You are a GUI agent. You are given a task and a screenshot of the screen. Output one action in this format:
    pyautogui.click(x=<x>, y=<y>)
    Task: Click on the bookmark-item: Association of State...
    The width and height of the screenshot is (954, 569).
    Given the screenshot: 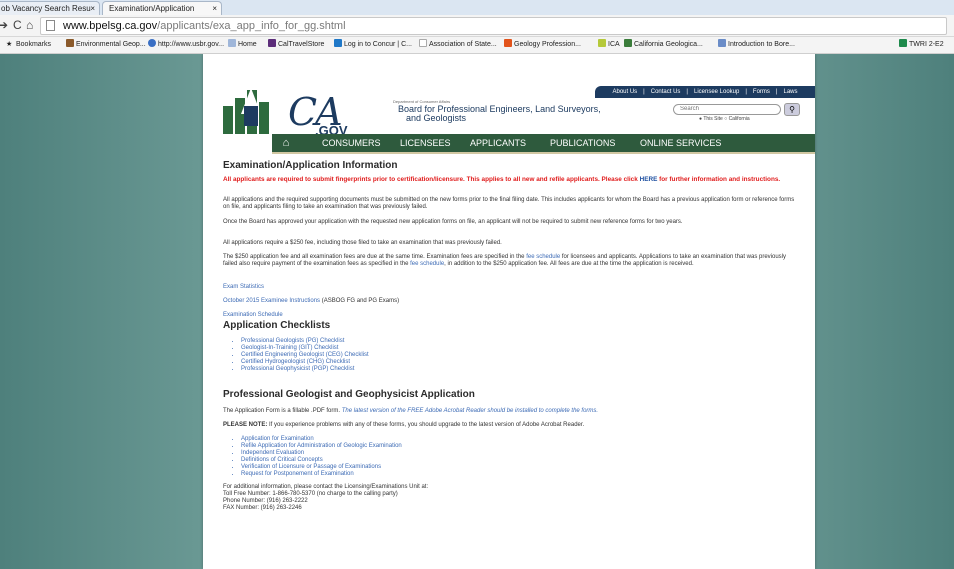 What is the action you would take?
    pyautogui.click(x=458, y=45)
    